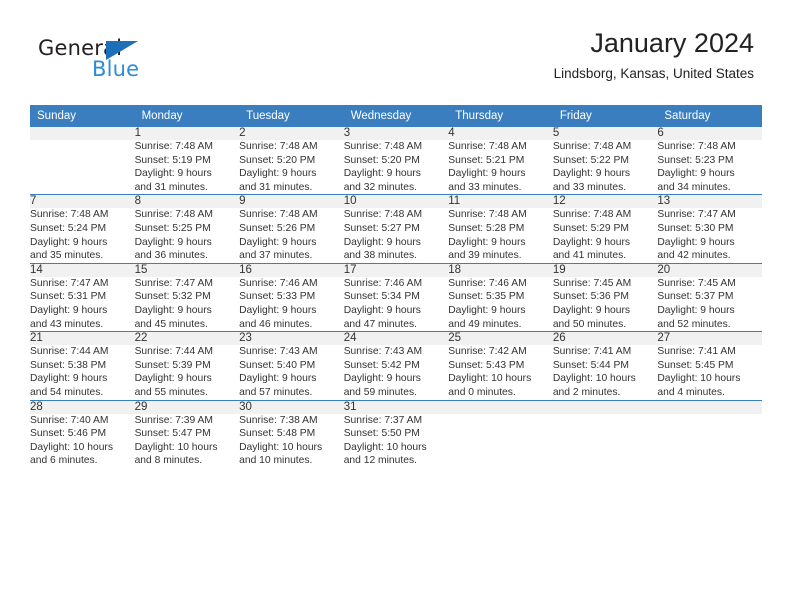 The width and height of the screenshot is (792, 612). What do you see at coordinates (709, 133) in the screenshot?
I see `calendar-day-number: 6` at bounding box center [709, 133].